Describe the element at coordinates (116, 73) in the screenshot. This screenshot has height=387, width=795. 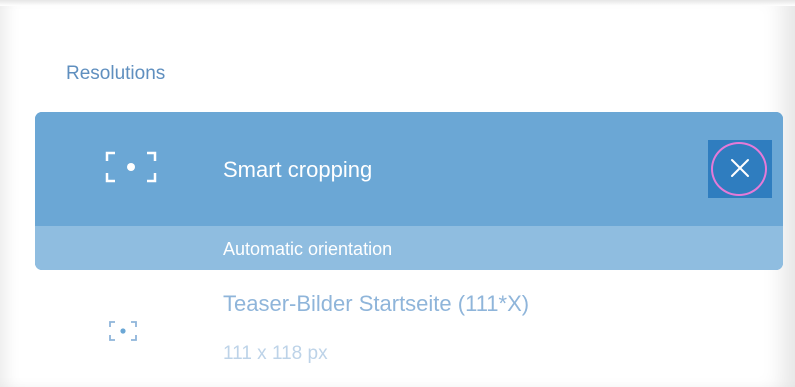
I see `section-title: Resolutions` at that location.